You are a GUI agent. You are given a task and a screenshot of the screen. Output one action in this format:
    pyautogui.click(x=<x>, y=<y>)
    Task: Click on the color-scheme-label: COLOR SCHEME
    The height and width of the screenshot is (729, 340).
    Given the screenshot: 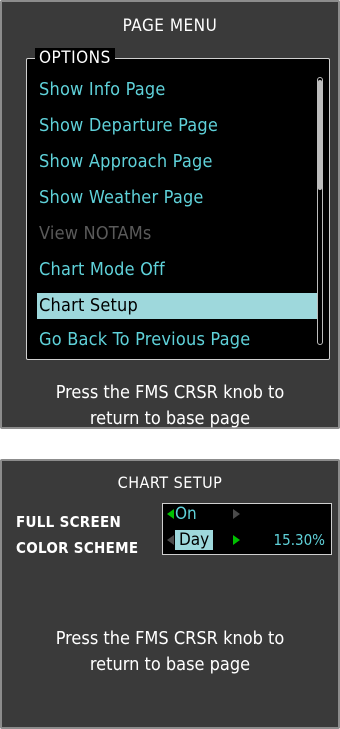 What is the action you would take?
    pyautogui.click(x=77, y=548)
    